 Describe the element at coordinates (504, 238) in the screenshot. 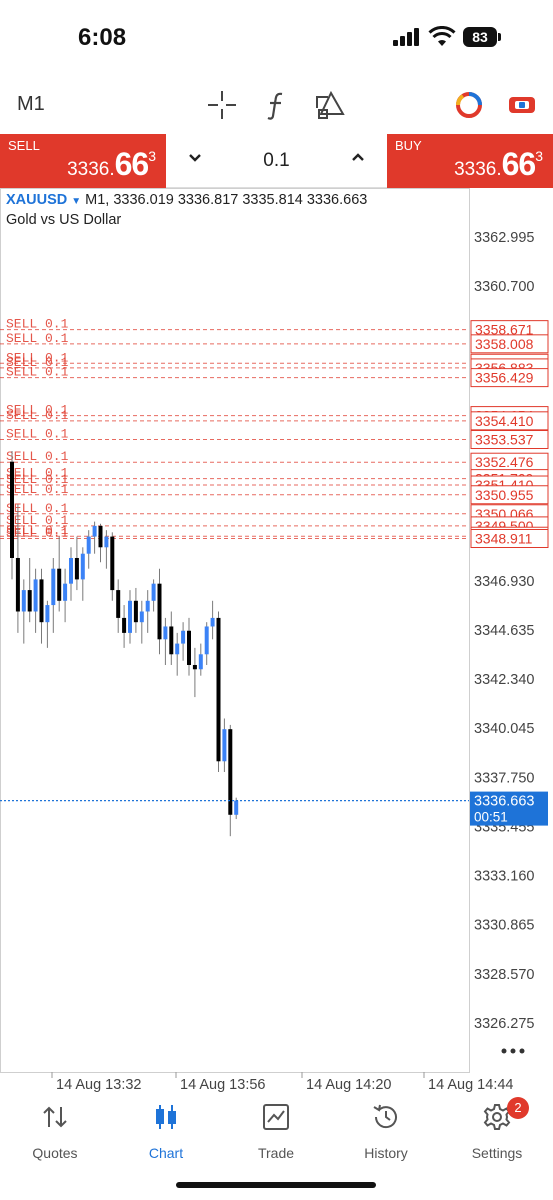

I see `price-axis-label: 3362.995` at that location.